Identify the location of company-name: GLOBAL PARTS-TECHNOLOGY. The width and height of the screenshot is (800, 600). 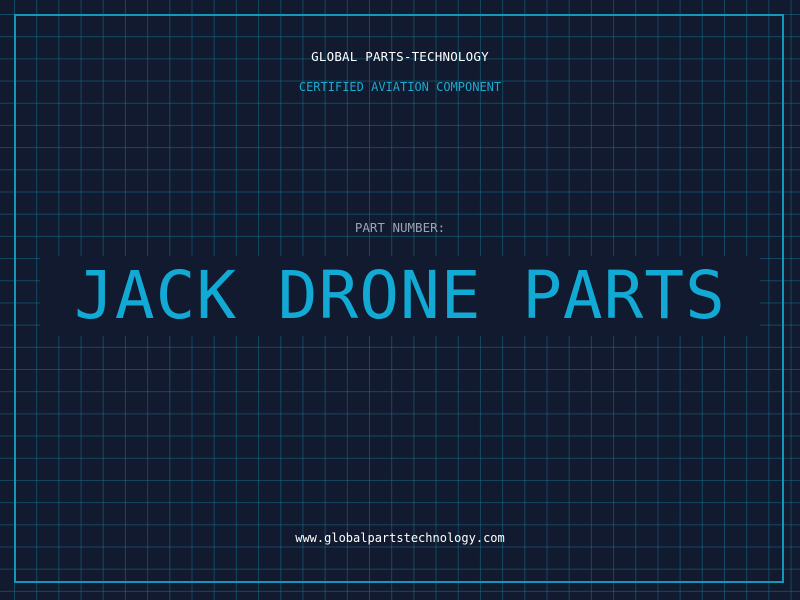
(400, 56).